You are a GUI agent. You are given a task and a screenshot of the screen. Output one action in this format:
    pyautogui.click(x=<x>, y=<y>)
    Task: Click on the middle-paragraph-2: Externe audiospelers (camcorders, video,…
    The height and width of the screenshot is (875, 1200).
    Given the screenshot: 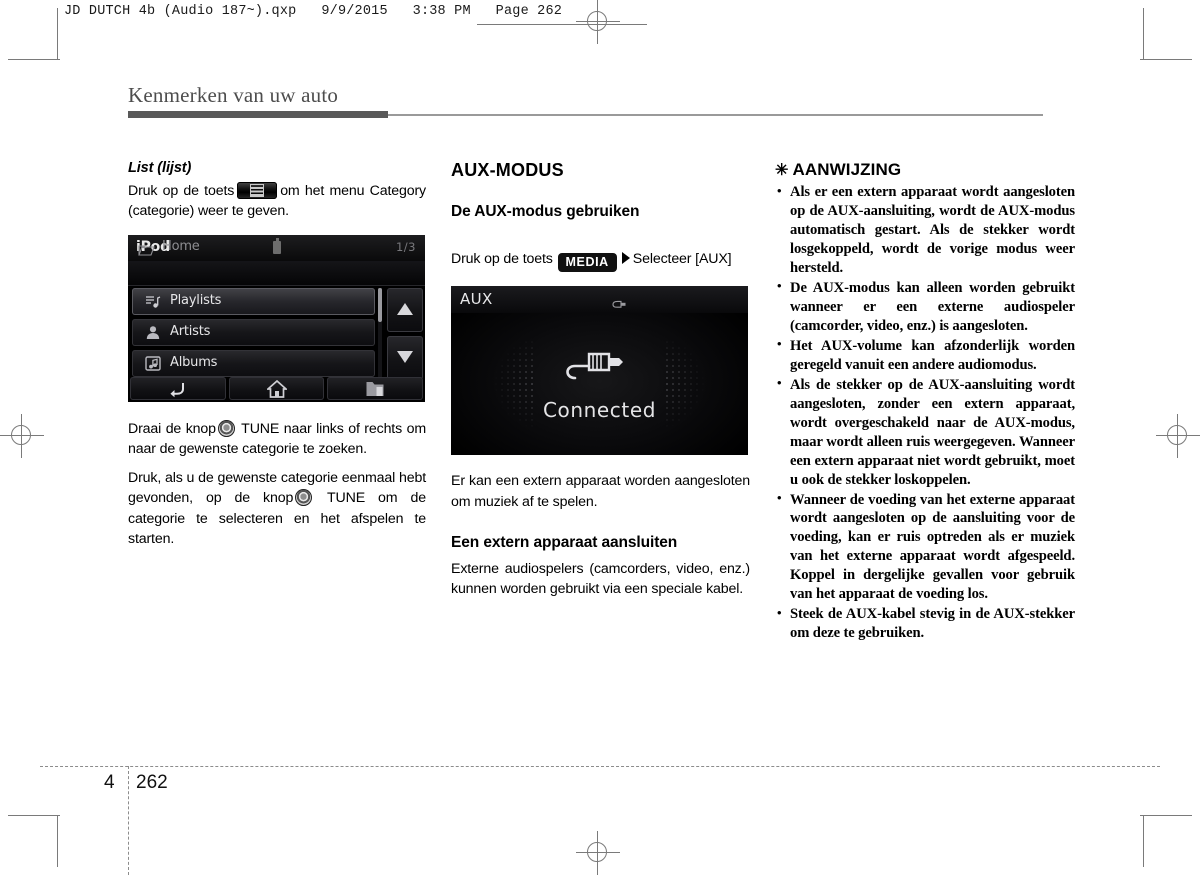 What is the action you would take?
    pyautogui.click(x=600, y=579)
    